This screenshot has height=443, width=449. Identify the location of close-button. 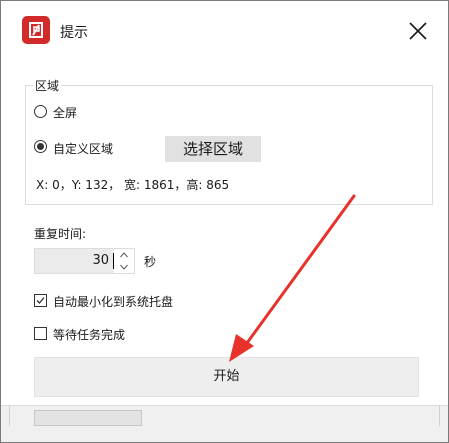
(418, 31).